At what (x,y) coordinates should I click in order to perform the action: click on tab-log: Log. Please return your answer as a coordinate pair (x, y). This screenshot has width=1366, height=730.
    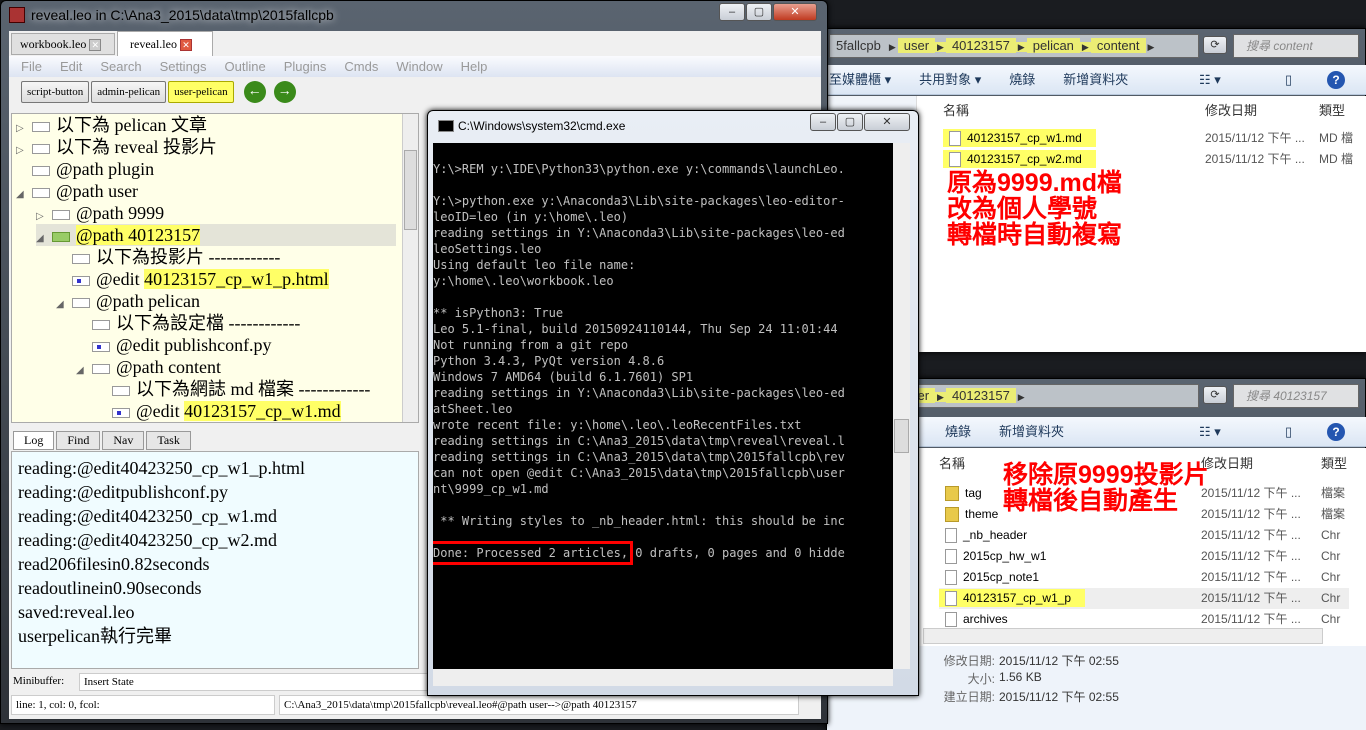
    Looking at the image, I should click on (34, 440).